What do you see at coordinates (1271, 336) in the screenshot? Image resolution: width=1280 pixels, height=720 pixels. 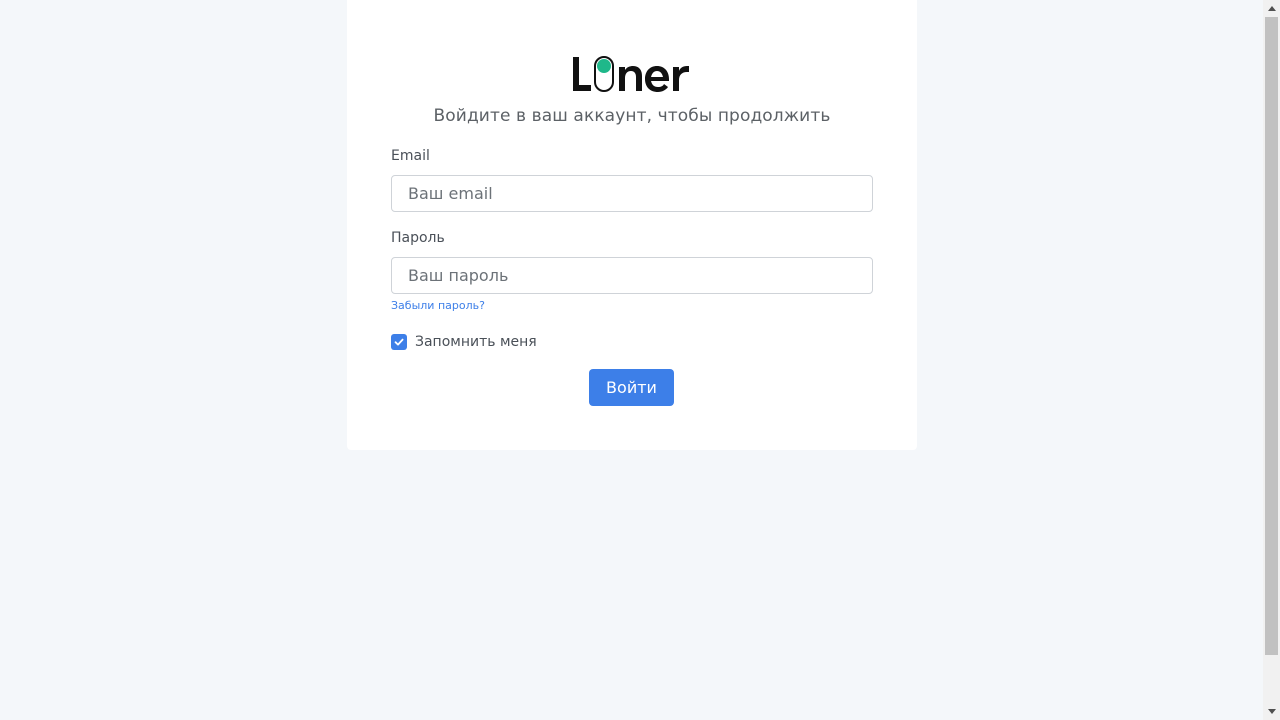 I see `scrollbar-thumb` at bounding box center [1271, 336].